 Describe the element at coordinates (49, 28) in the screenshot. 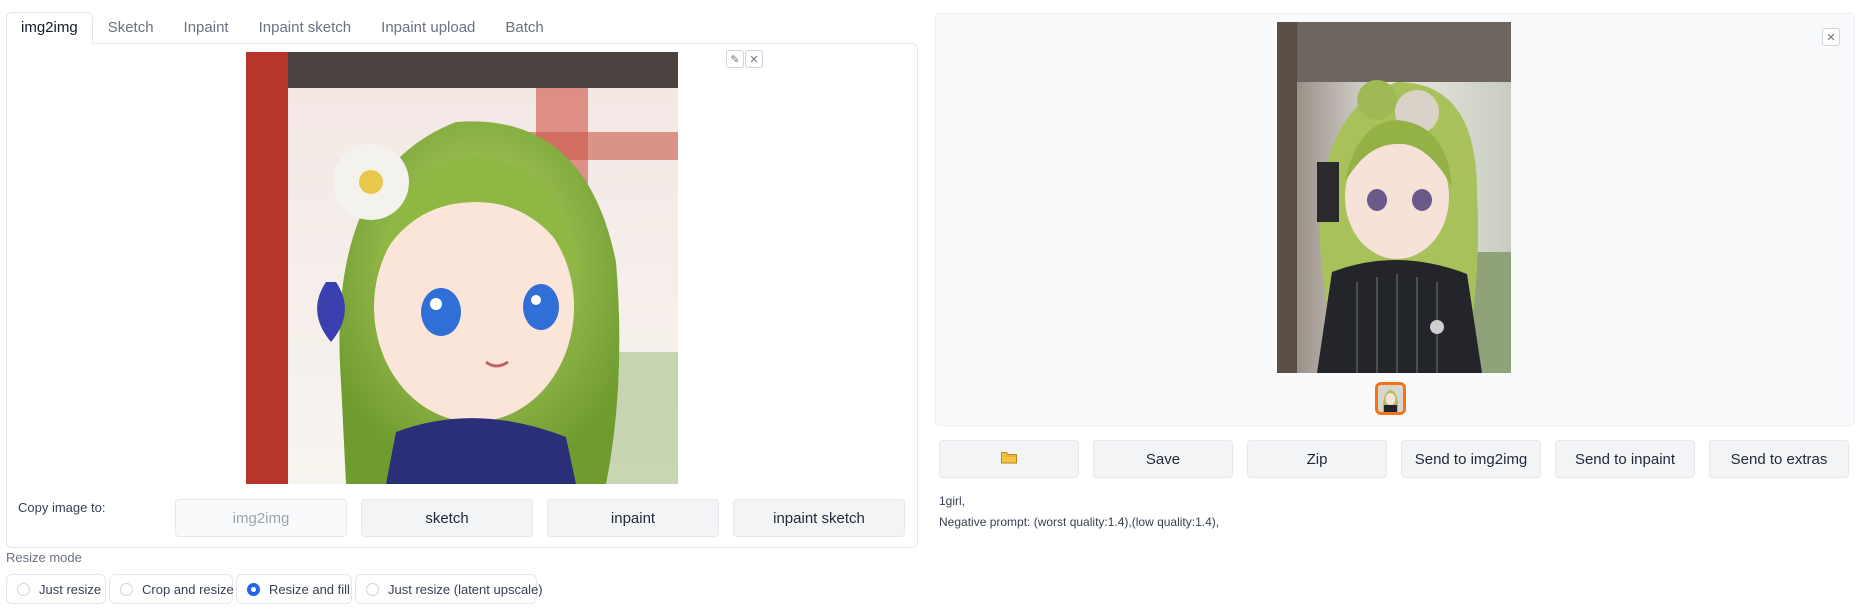

I see `tab-img2img: img2img` at that location.